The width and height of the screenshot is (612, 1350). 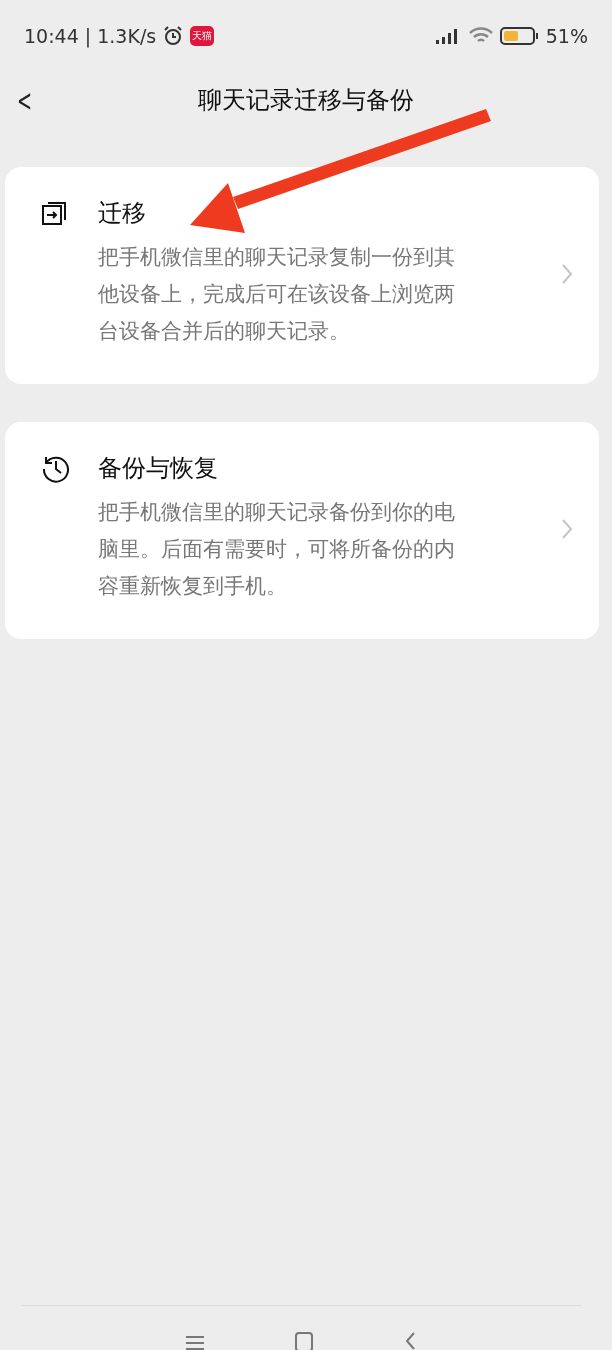 What do you see at coordinates (195, 1342) in the screenshot?
I see `menu-icon` at bounding box center [195, 1342].